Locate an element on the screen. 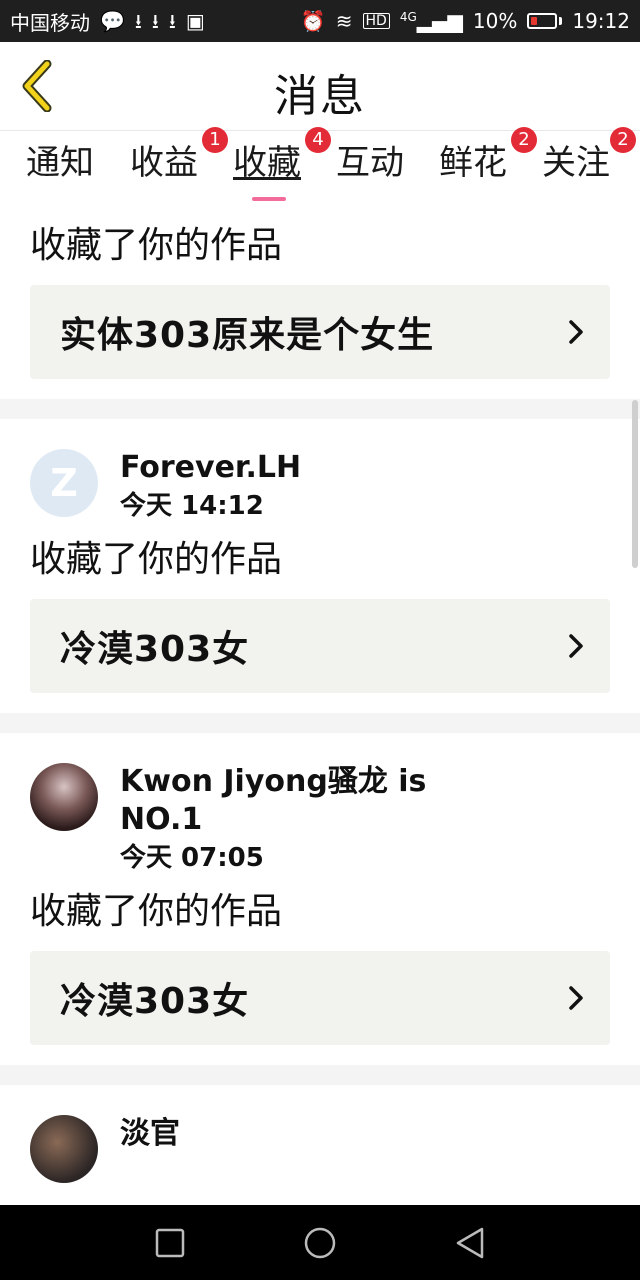  tab-label: 鲜花 is located at coordinates (473, 163).